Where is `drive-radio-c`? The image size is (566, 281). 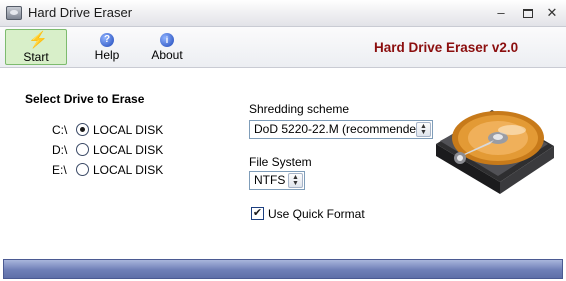
drive-radio-c is located at coordinates (82, 129).